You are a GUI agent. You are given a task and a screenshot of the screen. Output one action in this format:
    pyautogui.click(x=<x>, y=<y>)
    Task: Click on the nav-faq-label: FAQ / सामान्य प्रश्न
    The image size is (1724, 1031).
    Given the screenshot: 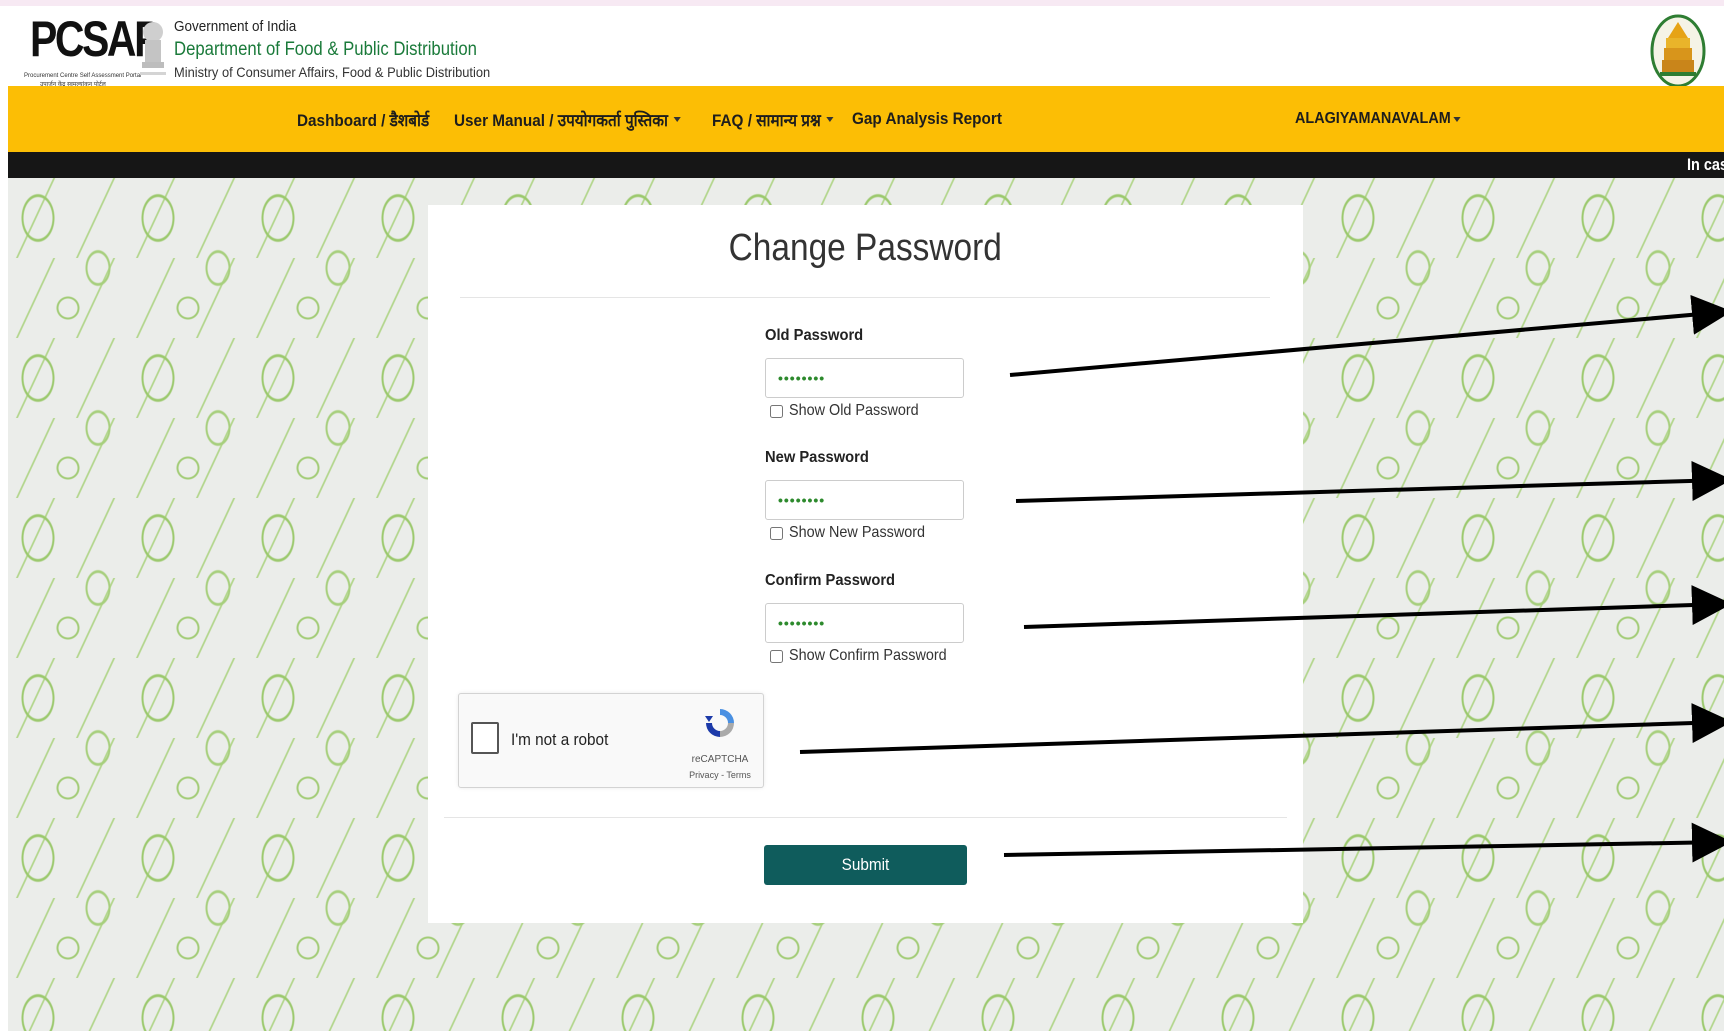 What is the action you would take?
    pyautogui.click(x=766, y=120)
    